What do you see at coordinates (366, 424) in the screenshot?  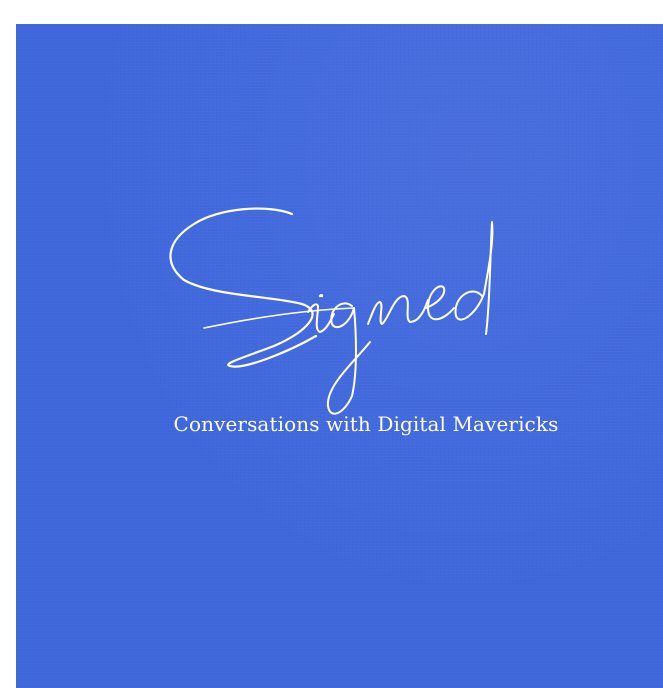 I see `podcast-subtitle: Conversations with Digital Mavericks` at bounding box center [366, 424].